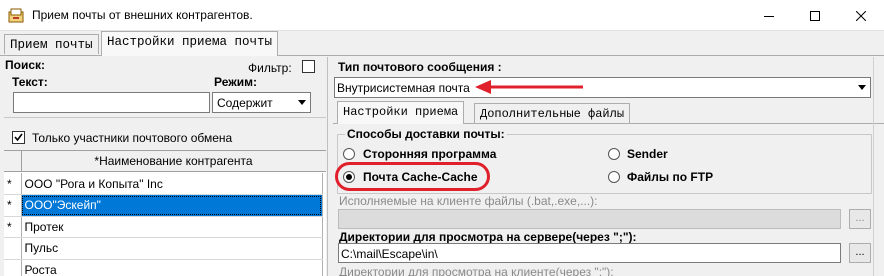 The height and width of the screenshot is (276, 884). What do you see at coordinates (172, 248) in the screenshot?
I see `row-name: Пульс` at bounding box center [172, 248].